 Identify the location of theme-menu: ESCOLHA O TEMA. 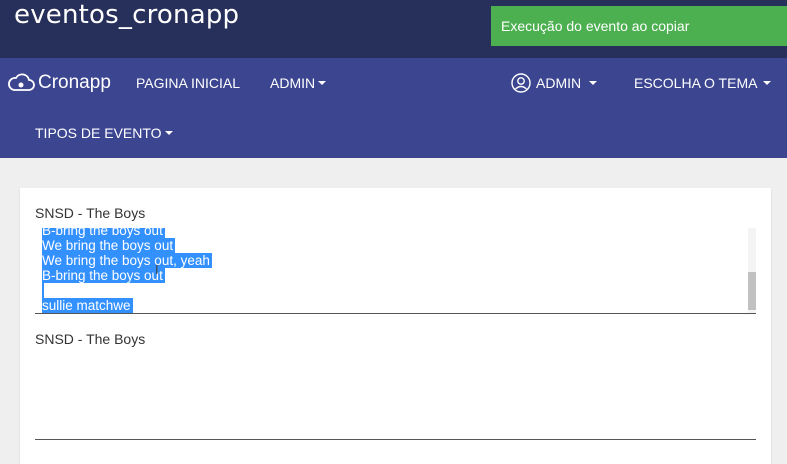
(703, 83).